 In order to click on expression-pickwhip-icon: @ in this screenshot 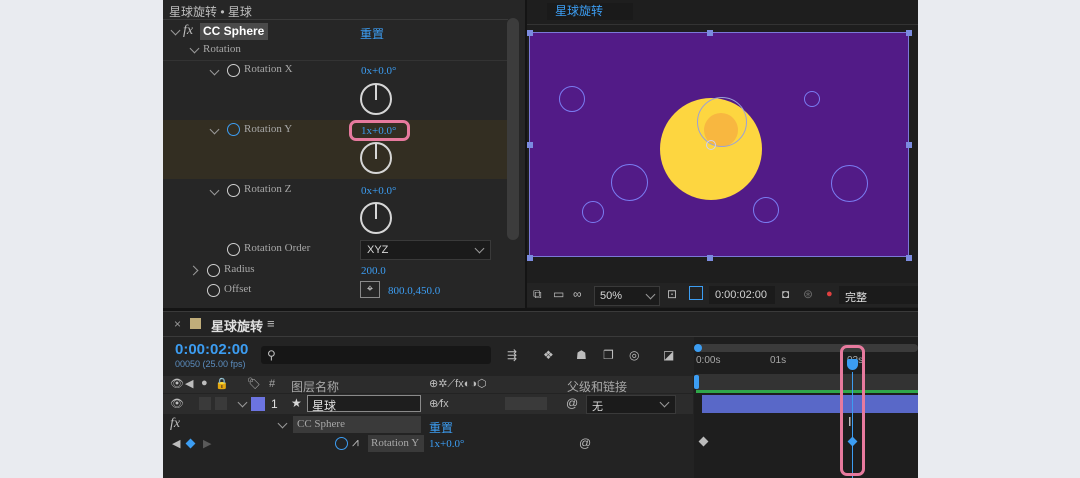, I will do `click(585, 443)`.